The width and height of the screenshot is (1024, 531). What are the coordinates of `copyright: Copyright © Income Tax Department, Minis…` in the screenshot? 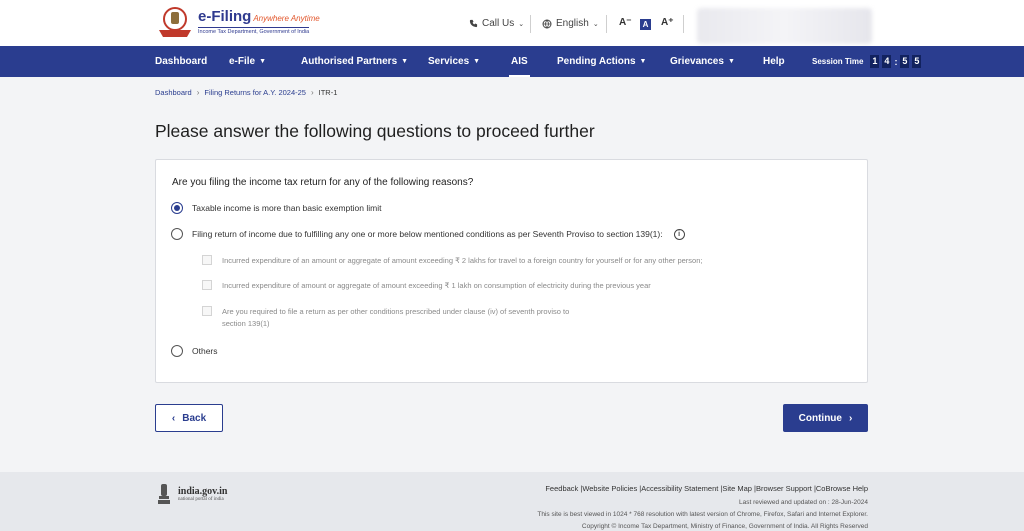 It's located at (724, 526).